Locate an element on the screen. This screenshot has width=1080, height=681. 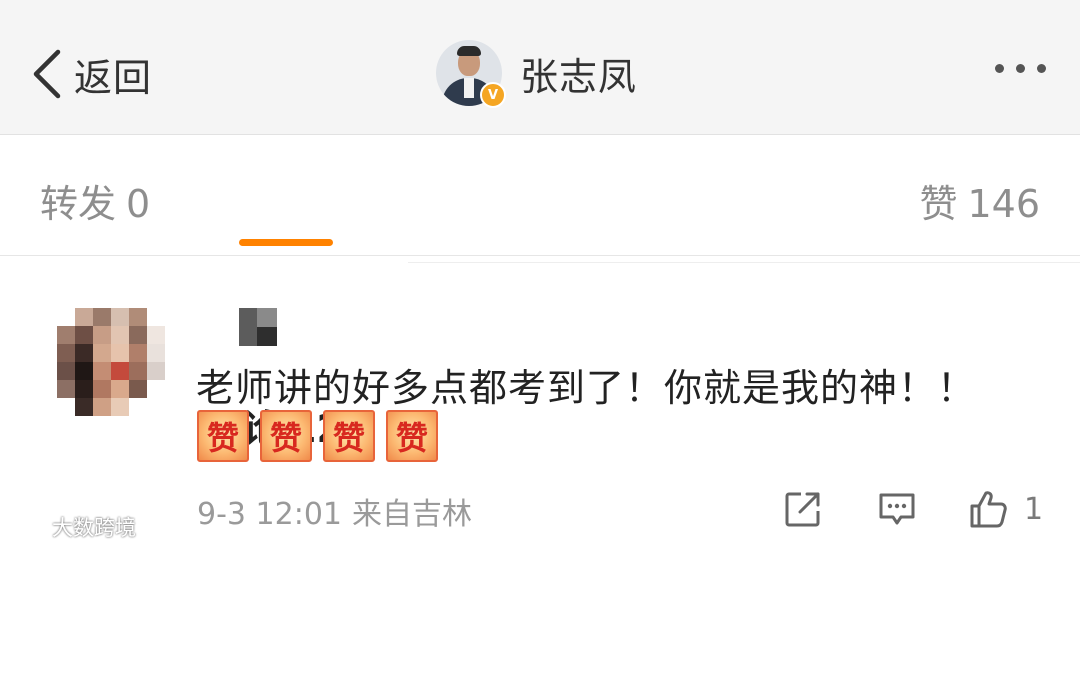
watermark: 大数跨境 is located at coordinates (72, 527).